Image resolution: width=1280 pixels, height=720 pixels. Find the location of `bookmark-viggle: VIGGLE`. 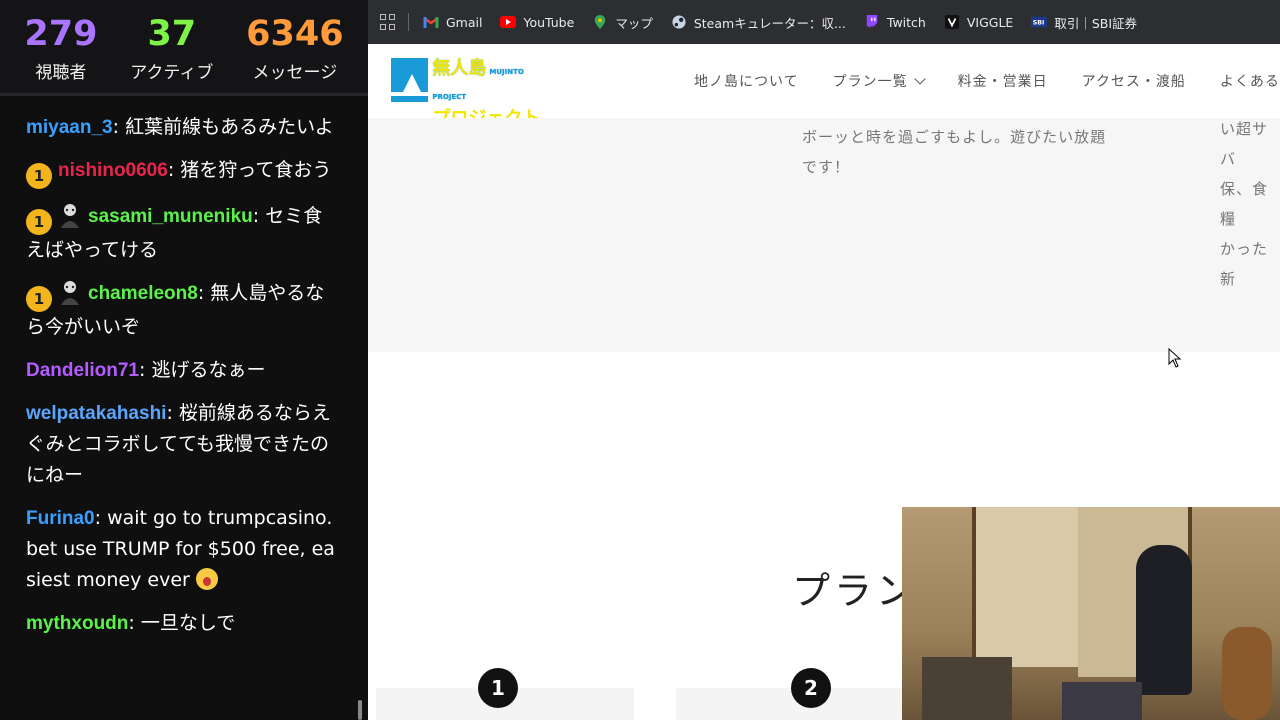

bookmark-viggle: VIGGLE is located at coordinates (978, 22).